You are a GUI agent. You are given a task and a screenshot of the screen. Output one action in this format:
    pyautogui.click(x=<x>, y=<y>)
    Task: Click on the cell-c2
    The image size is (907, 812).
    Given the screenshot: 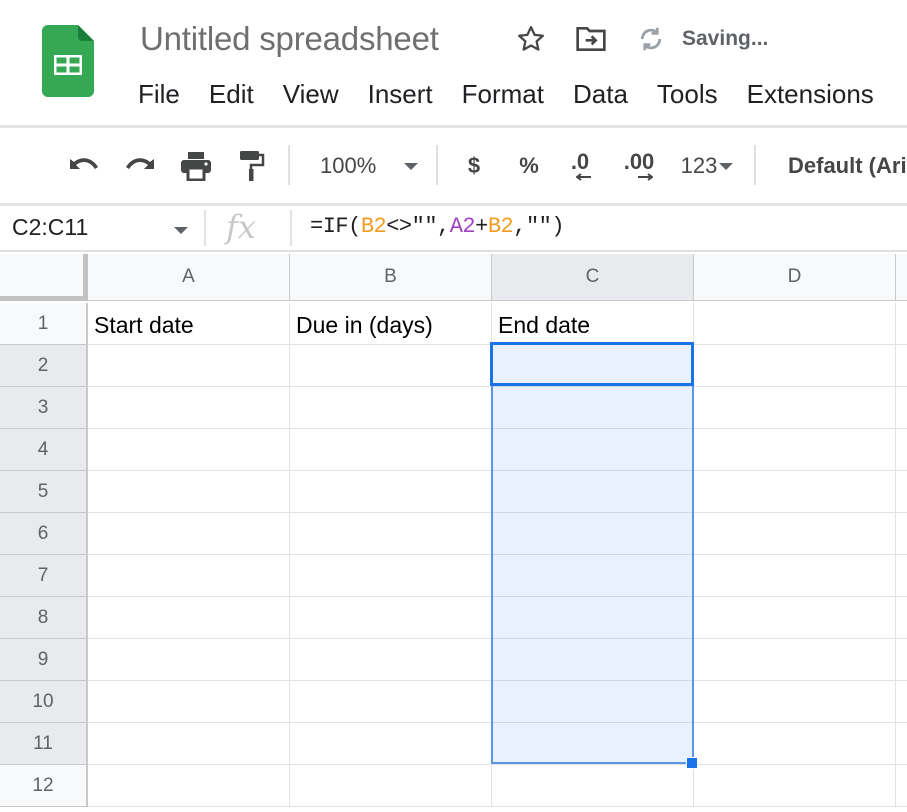 What is the action you would take?
    pyautogui.click(x=593, y=366)
    